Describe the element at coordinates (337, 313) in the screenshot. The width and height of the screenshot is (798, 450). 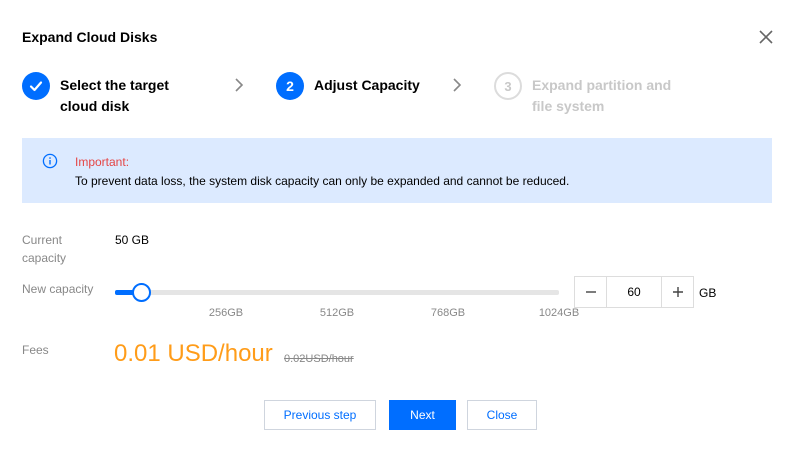
I see `slider-tick-512gb: 512GB` at that location.